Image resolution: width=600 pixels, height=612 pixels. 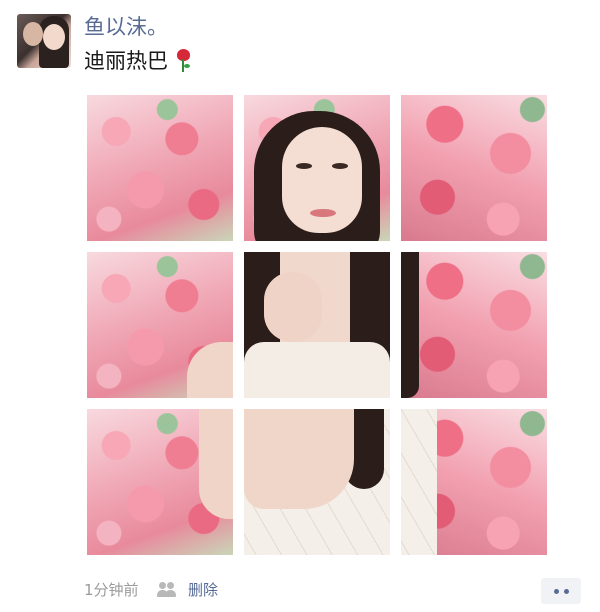 What do you see at coordinates (183, 61) in the screenshot?
I see `rose-emoji-icon` at bounding box center [183, 61].